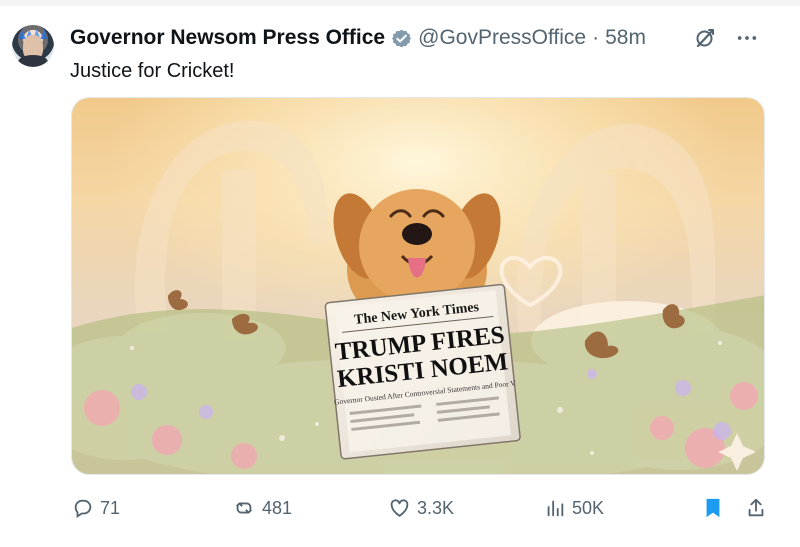 The height and width of the screenshot is (547, 800). I want to click on share-action, so click(756, 508).